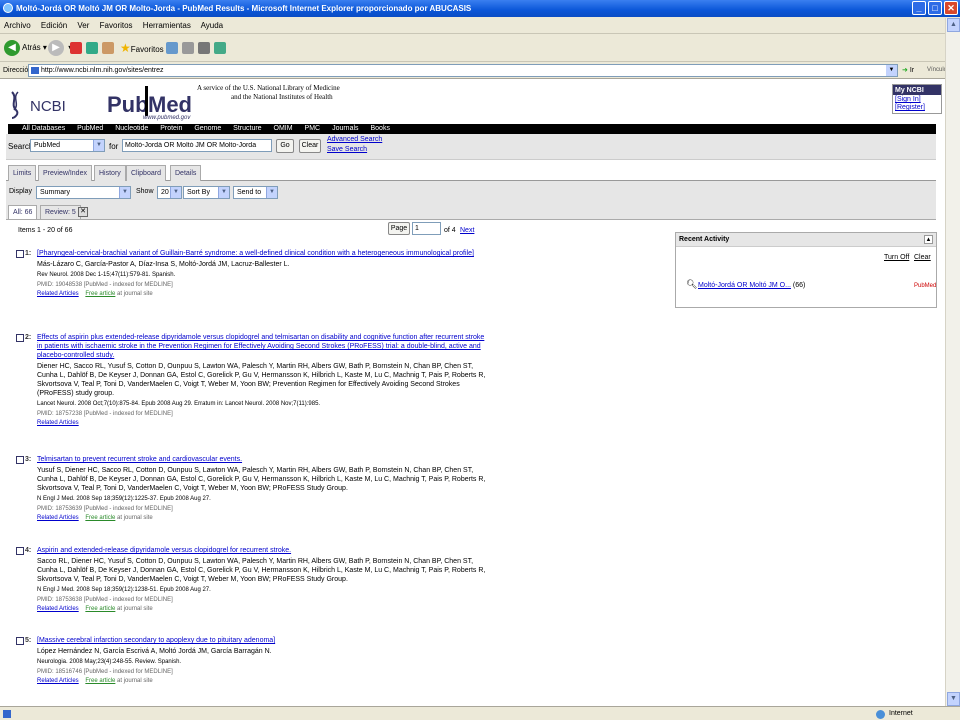  What do you see at coordinates (60, 212) in the screenshot?
I see `tab-review-results: Review: 5` at bounding box center [60, 212].